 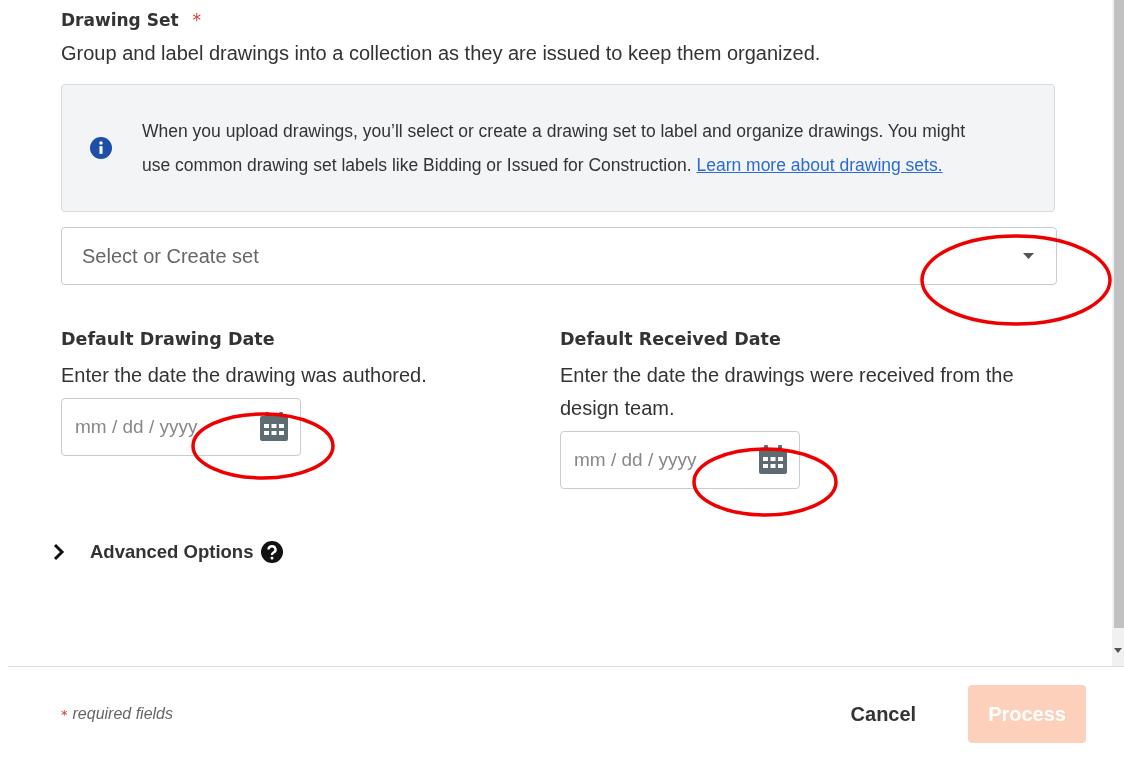 What do you see at coordinates (59, 552) in the screenshot?
I see `chevron-icon` at bounding box center [59, 552].